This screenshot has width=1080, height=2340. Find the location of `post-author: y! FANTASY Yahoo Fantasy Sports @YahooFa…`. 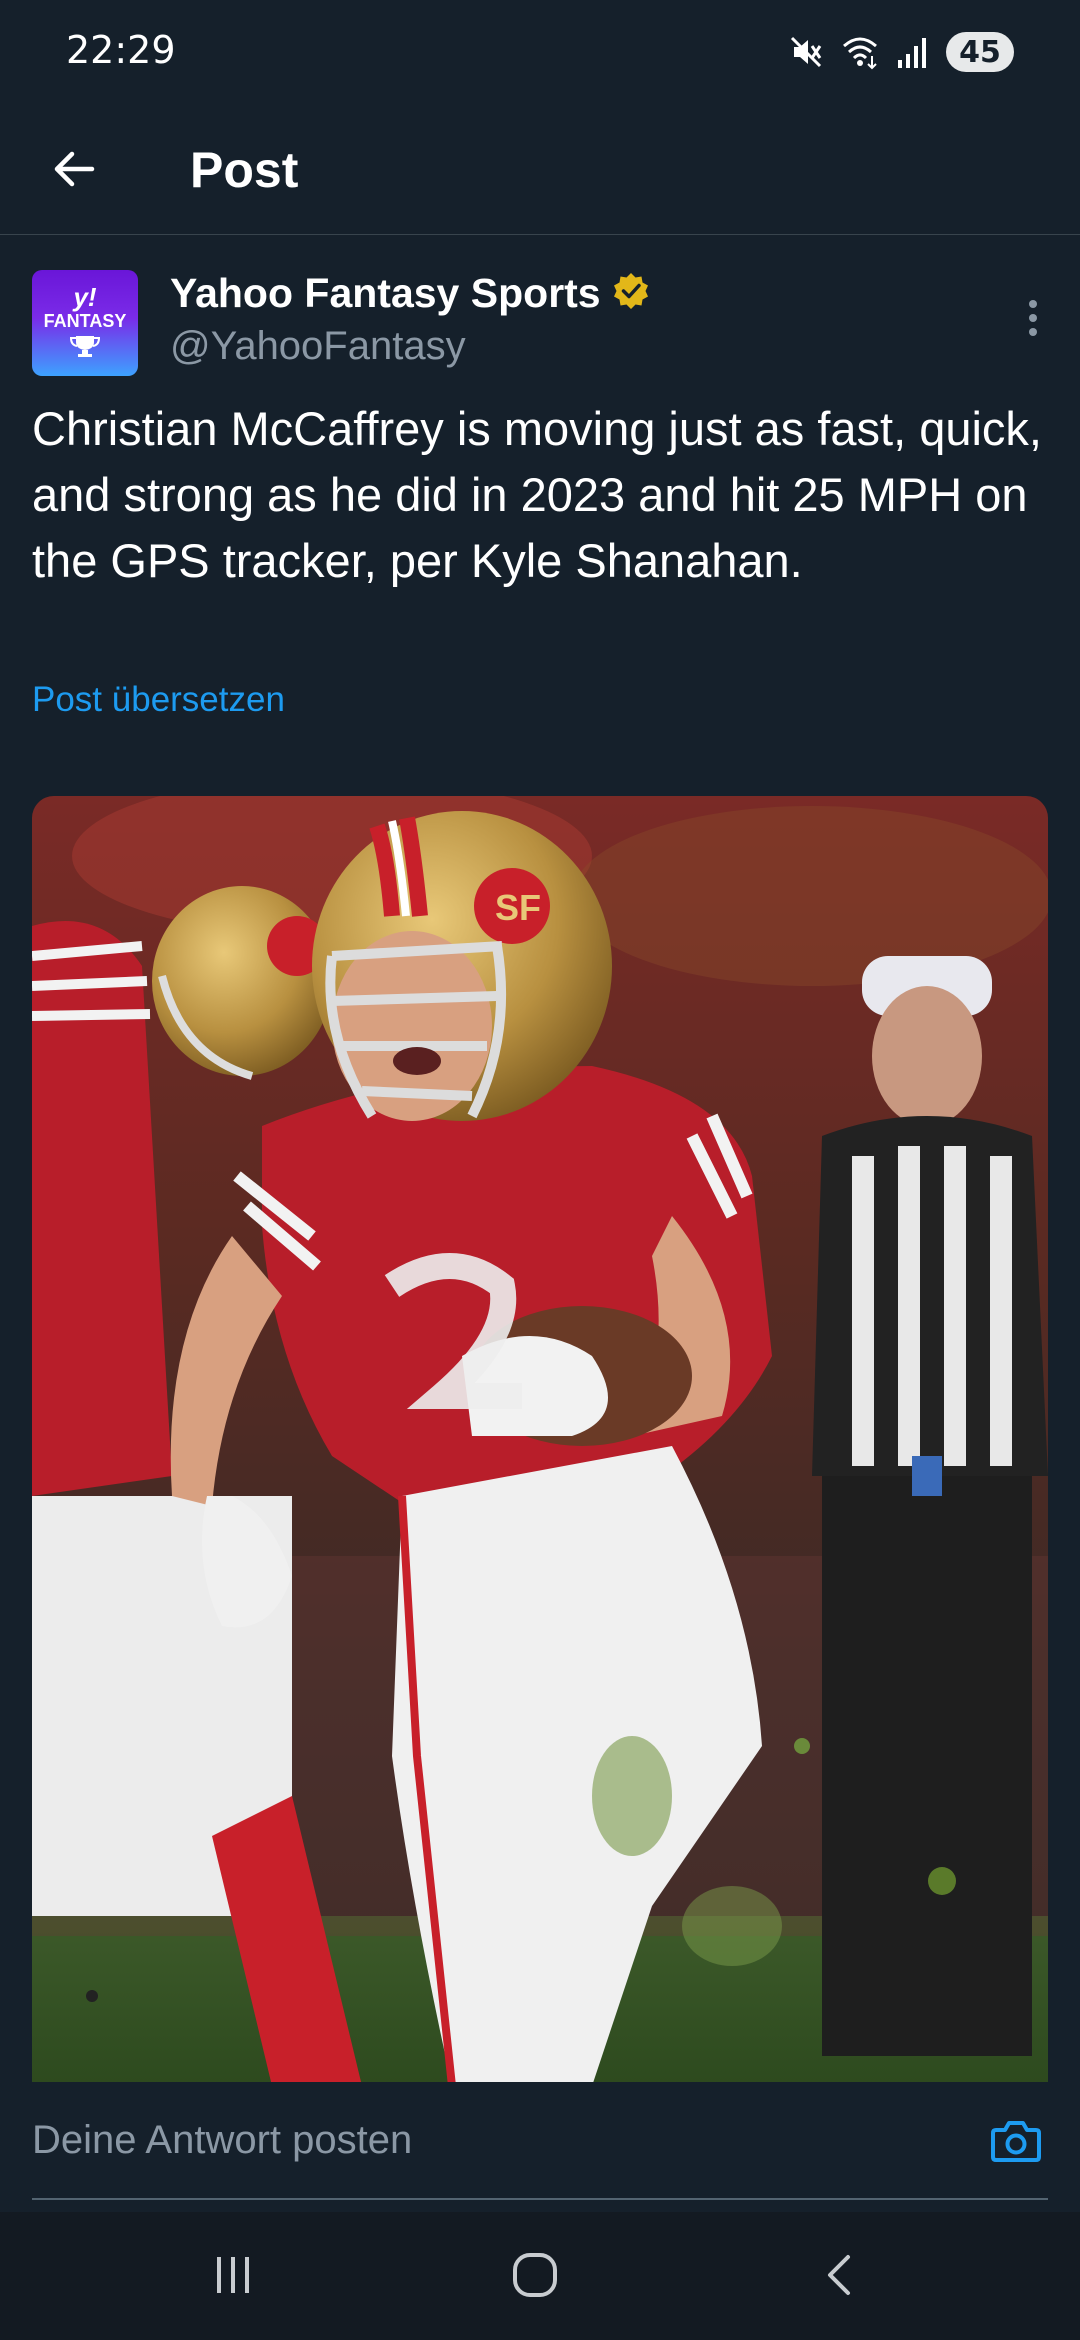

post-author: y! FANTASY Yahoo Fantasy Sports @YahooFa… is located at coordinates (540, 323).